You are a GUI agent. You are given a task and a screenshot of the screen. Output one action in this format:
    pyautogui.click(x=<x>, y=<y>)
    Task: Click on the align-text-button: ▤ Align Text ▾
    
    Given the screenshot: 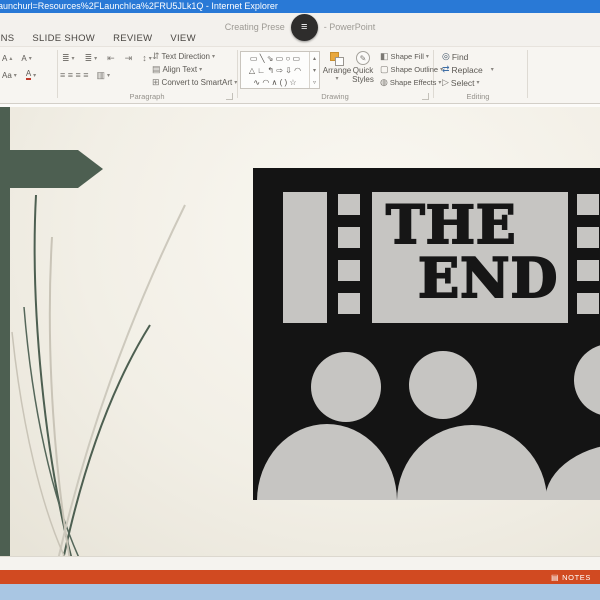 What is the action you would take?
    pyautogui.click(x=193, y=69)
    